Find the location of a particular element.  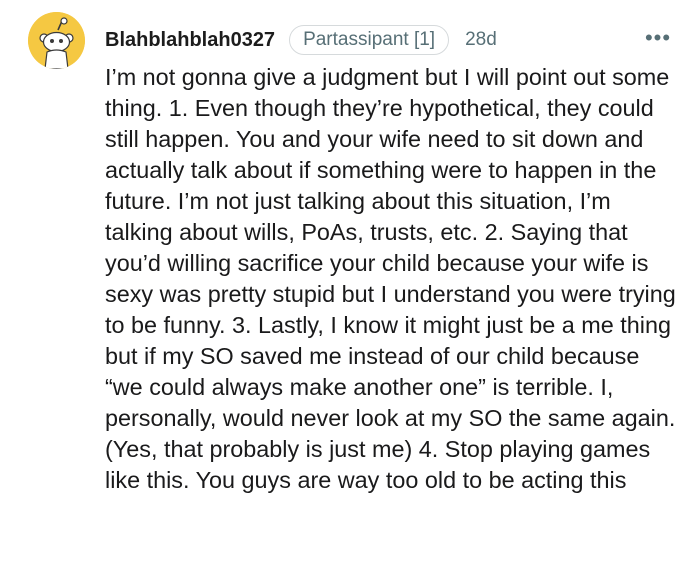

comment-timestamp: 28d is located at coordinates (481, 40).